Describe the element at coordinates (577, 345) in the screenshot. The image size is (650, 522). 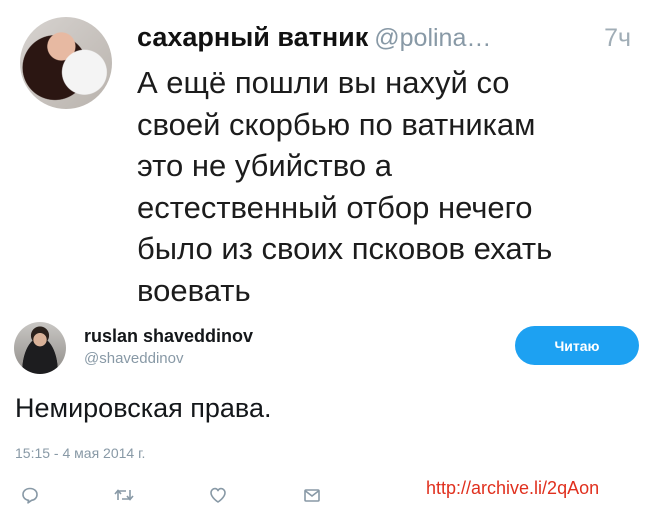
I see `follow-button: Читаю` at that location.